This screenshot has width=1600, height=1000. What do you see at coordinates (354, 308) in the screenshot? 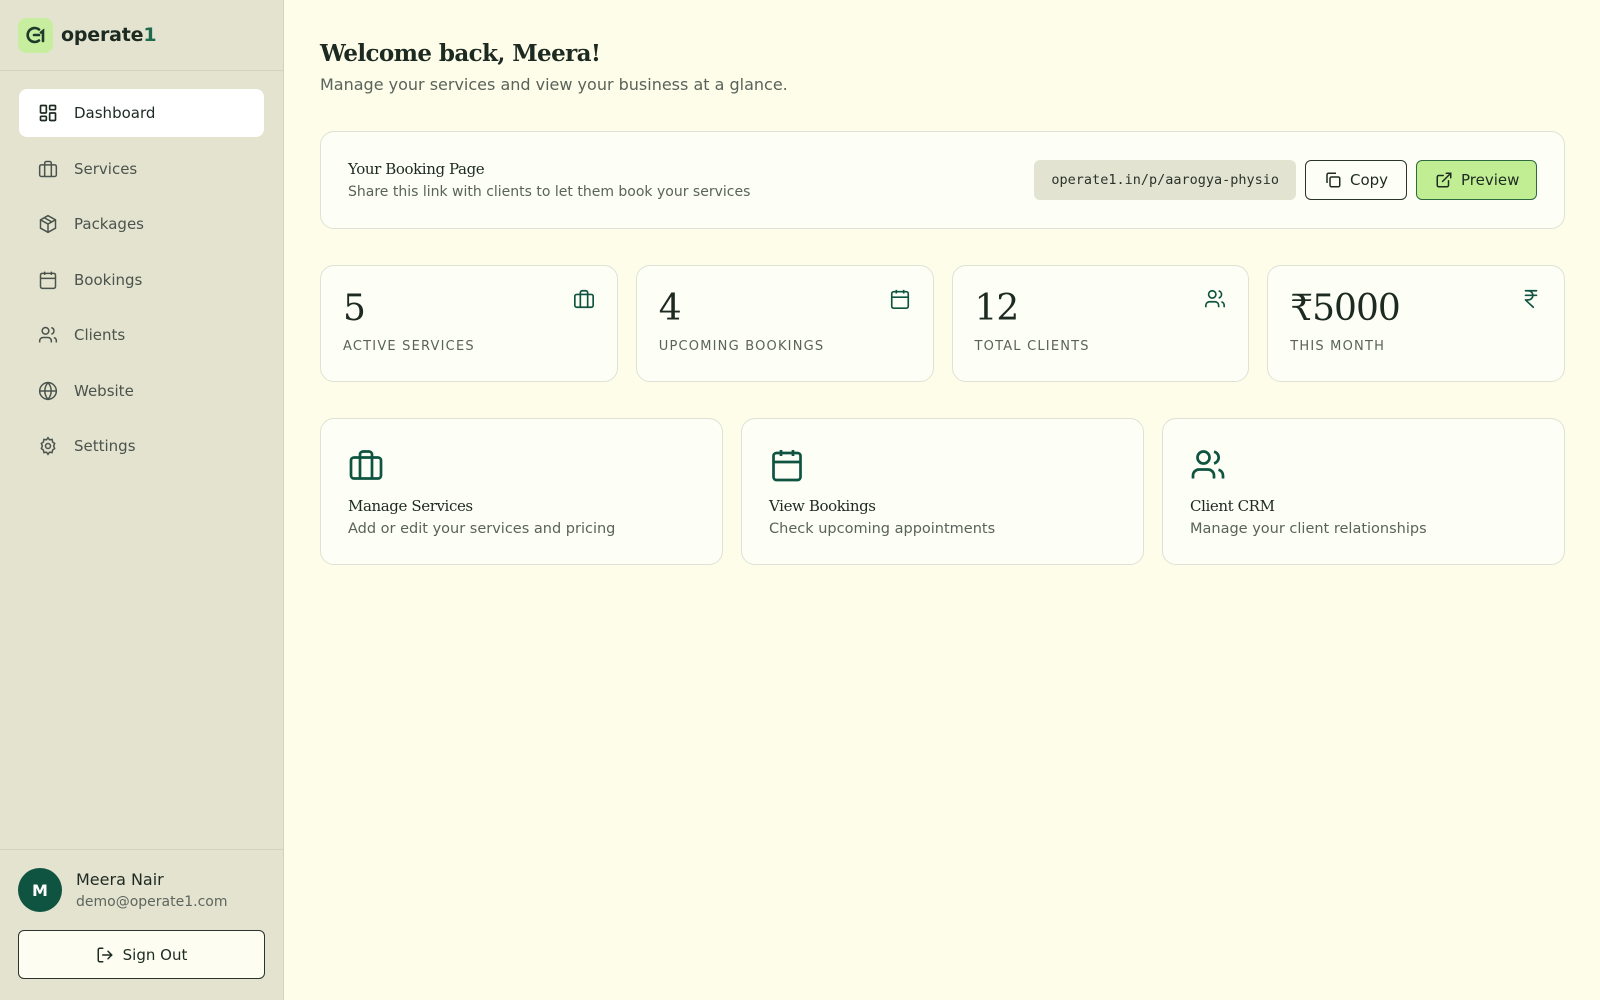
I see `stat-value: 5` at bounding box center [354, 308].